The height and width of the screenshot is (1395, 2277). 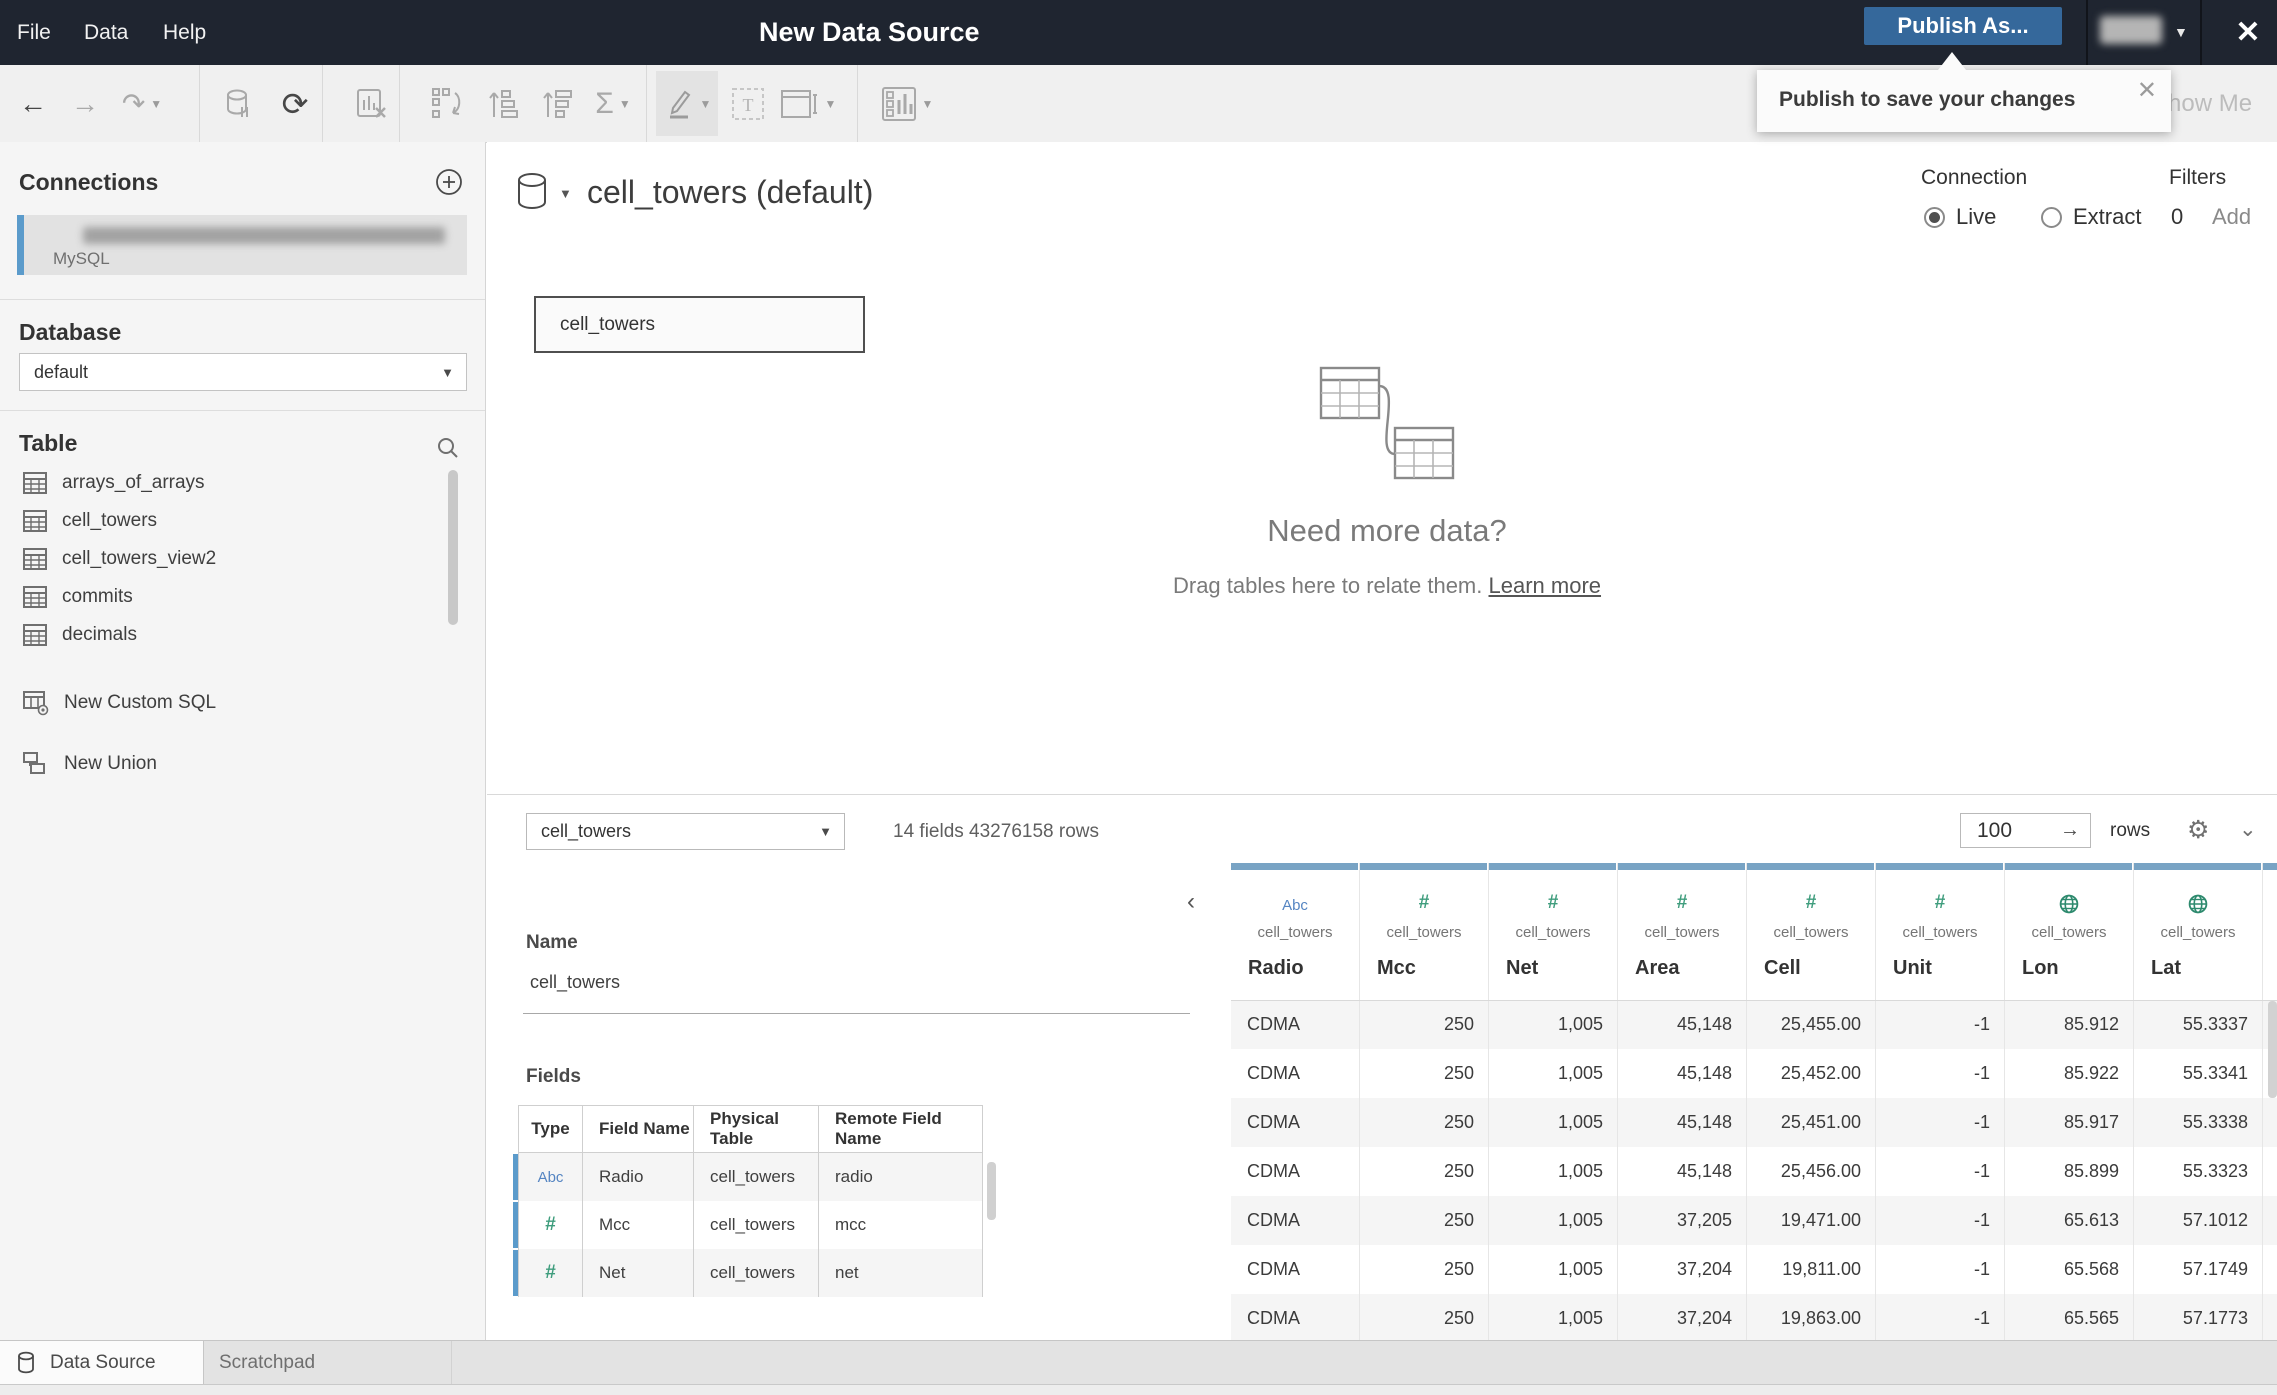 What do you see at coordinates (575, 982) in the screenshot?
I see `name-value-input: cell_towers` at bounding box center [575, 982].